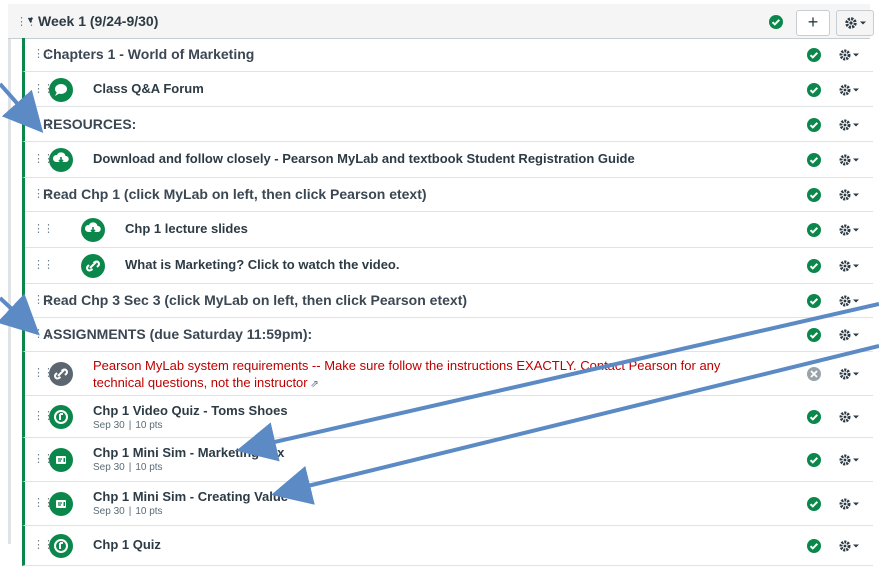 The image size is (879, 566). I want to click on module-item-row: ⋮⋮ ASSIGNMENTS (due Saturday 11:59pm):, so click(447, 335).